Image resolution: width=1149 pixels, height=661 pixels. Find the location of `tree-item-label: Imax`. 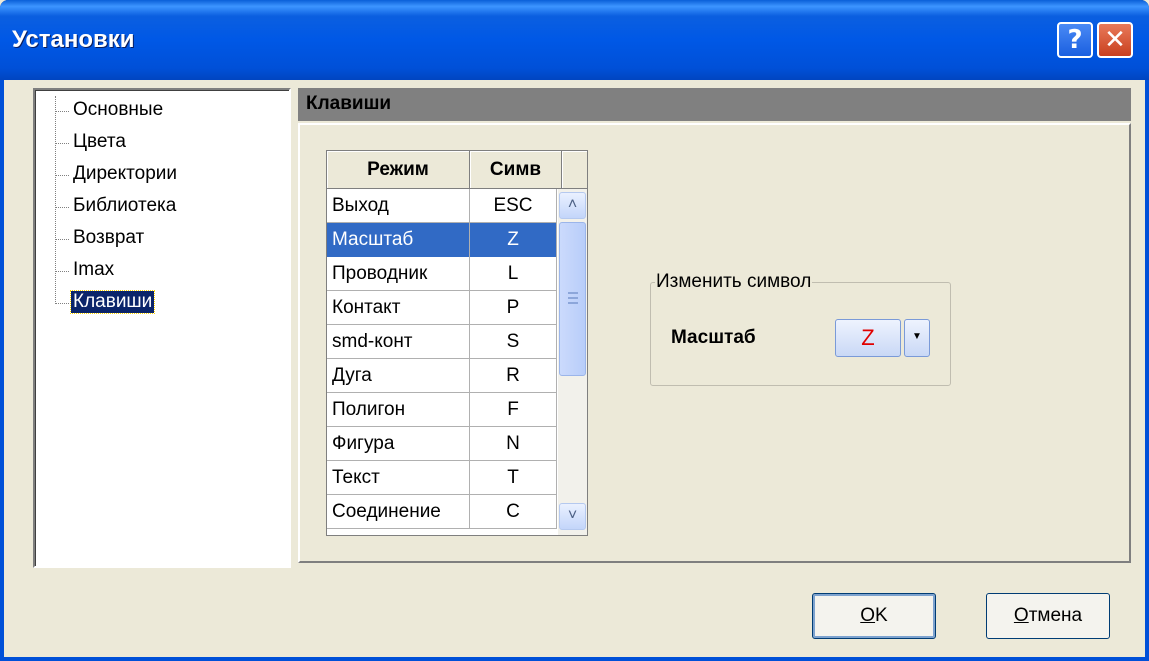

tree-item-label: Imax is located at coordinates (94, 269).